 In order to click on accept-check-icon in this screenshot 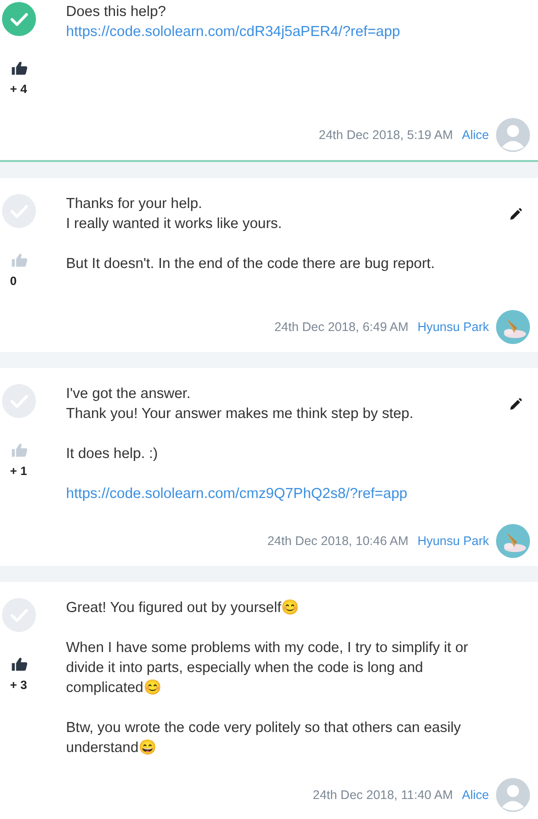, I will do `click(19, 19)`.